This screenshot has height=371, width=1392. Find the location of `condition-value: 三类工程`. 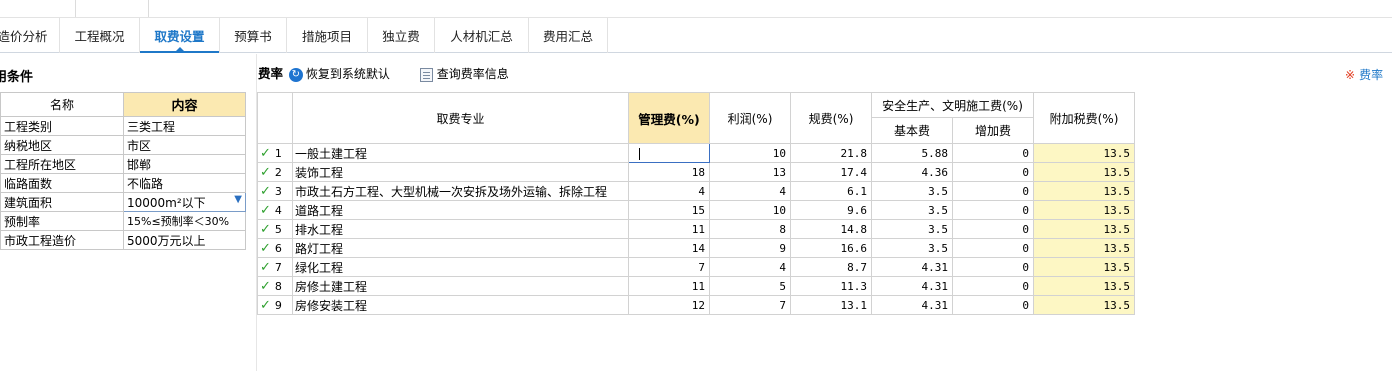

condition-value: 三类工程 is located at coordinates (184, 126).